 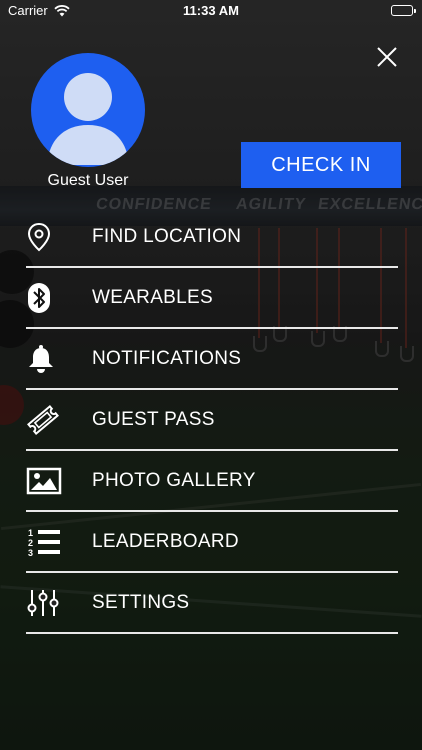 What do you see at coordinates (51, 481) in the screenshot?
I see `image-icon` at bounding box center [51, 481].